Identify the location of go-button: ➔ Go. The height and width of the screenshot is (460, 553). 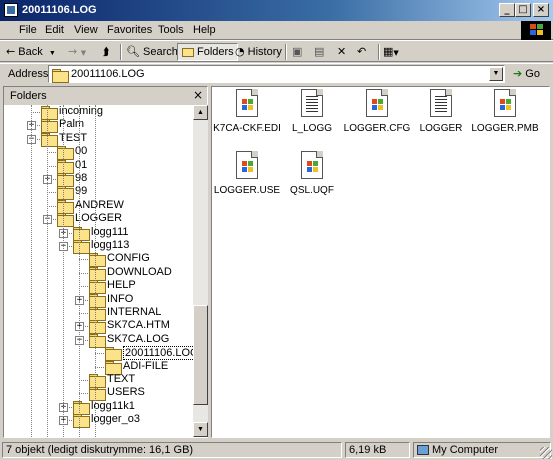
(526, 73).